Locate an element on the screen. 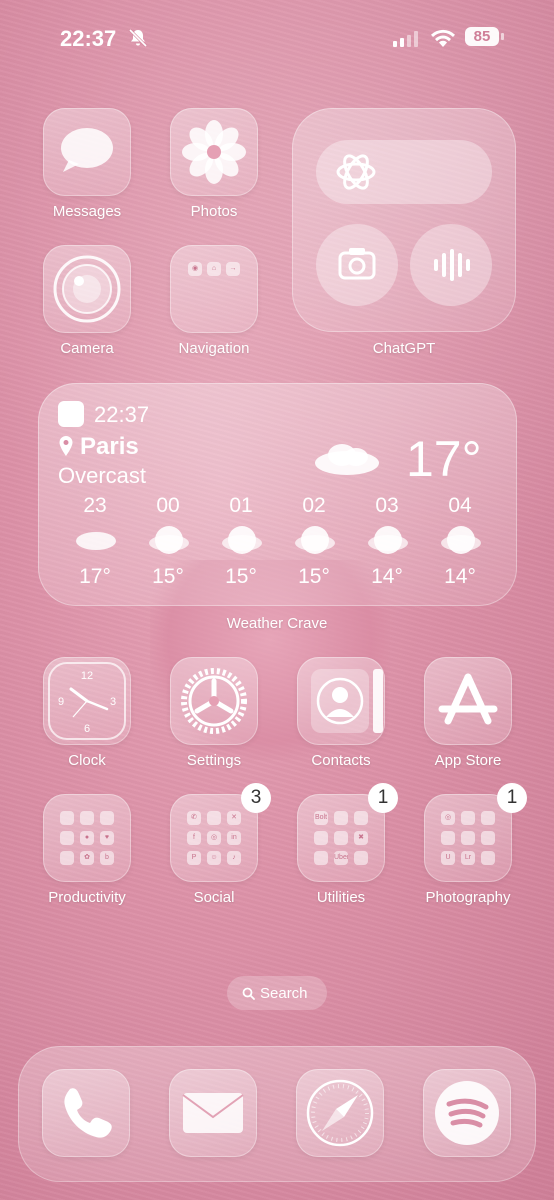  productivity-folder: ● ♥ ✿ b is located at coordinates (87, 838).